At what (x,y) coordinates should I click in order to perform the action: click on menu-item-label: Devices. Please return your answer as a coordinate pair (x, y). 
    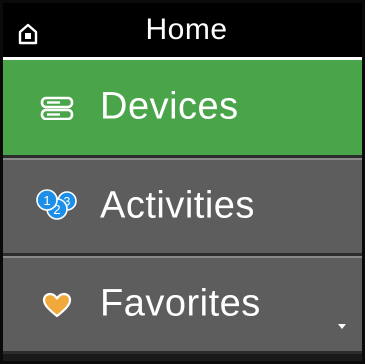
    Looking at the image, I should click on (169, 106).